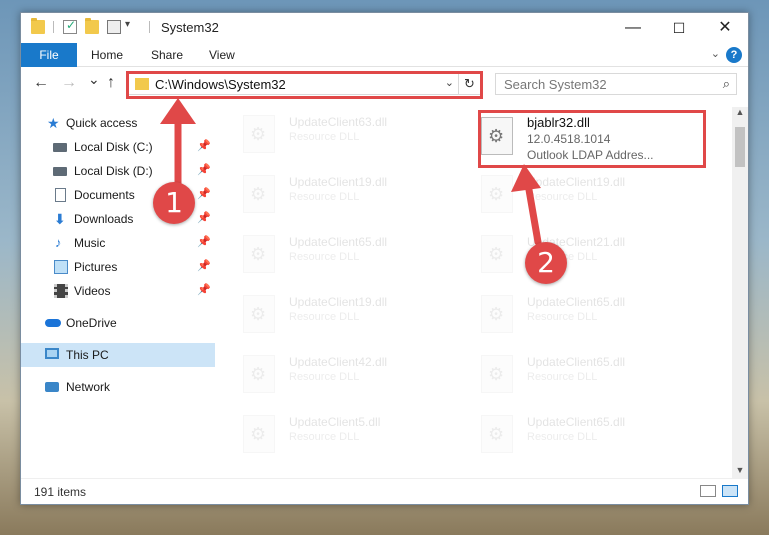 The height and width of the screenshot is (535, 769). What do you see at coordinates (351, 172) in the screenshot?
I see `annotation-arrows` at bounding box center [351, 172].